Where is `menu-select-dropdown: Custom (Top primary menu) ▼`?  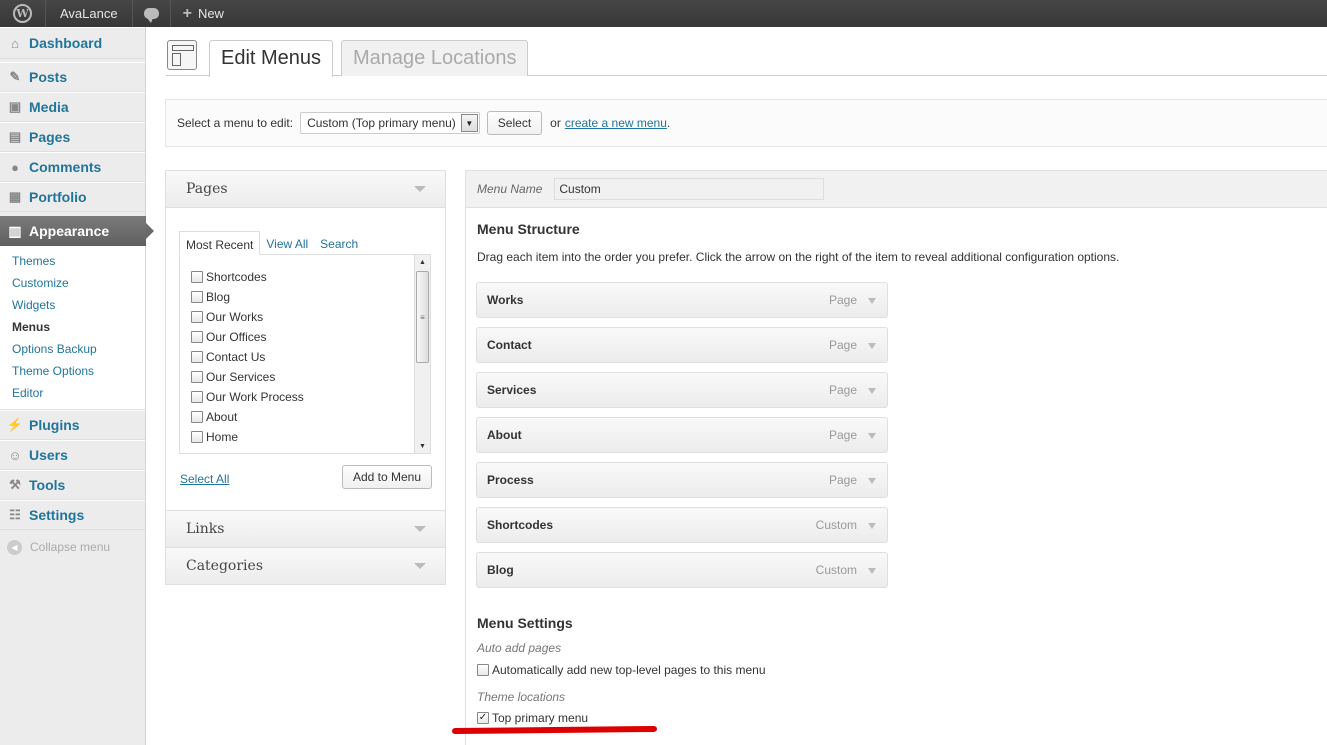 menu-select-dropdown: Custom (Top primary menu) ▼ is located at coordinates (390, 123).